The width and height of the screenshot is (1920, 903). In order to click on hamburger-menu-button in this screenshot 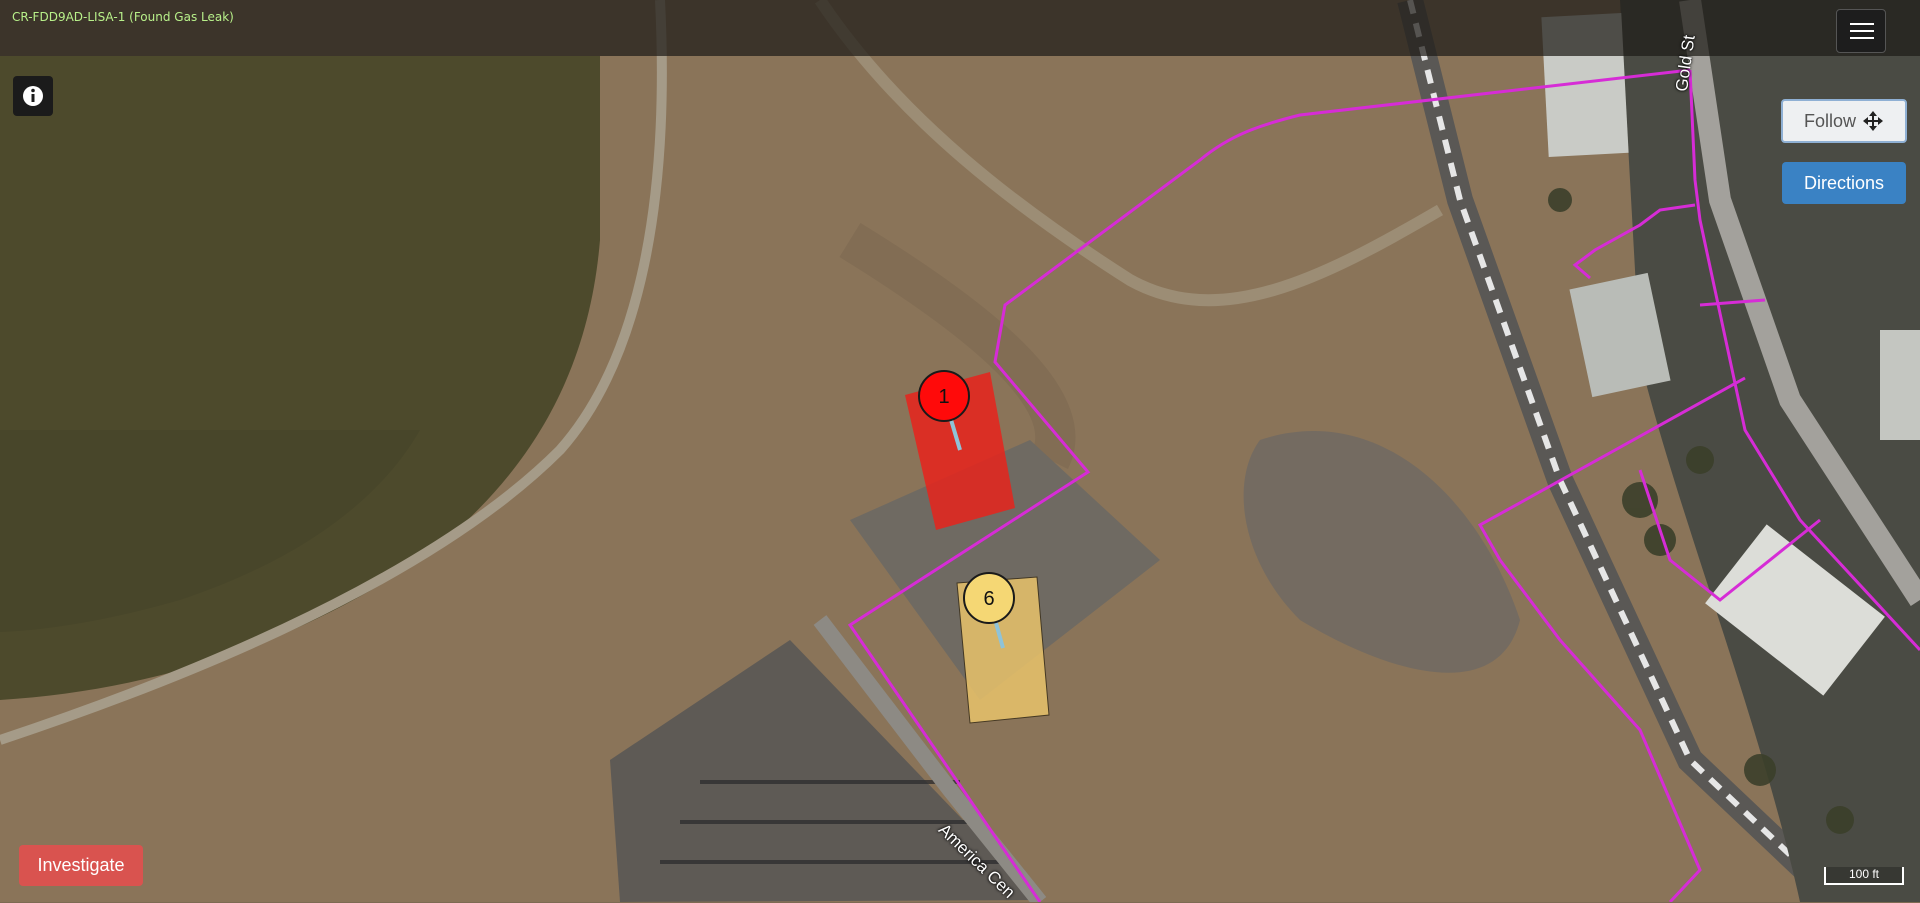, I will do `click(1861, 31)`.